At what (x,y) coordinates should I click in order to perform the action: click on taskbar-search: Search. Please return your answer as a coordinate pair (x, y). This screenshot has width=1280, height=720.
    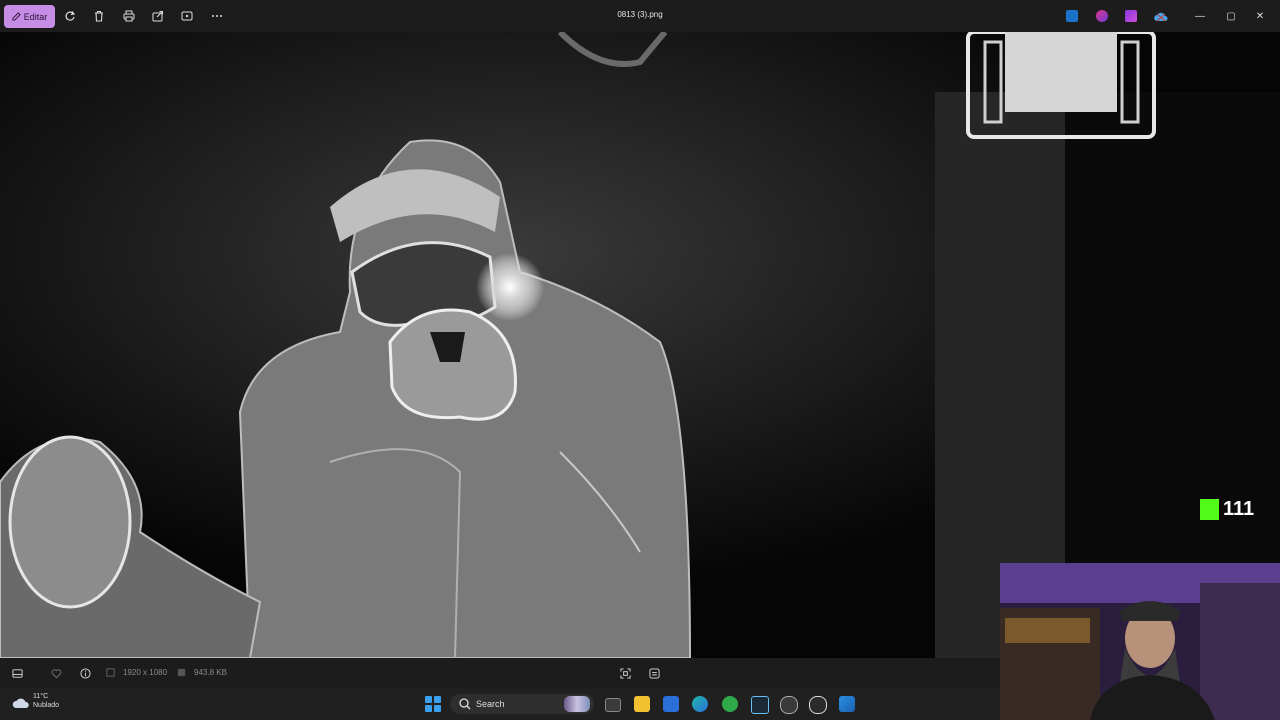
    Looking at the image, I should click on (522, 704).